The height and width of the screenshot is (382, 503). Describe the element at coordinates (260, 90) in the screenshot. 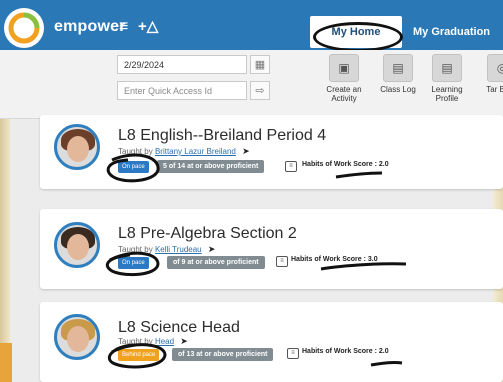

I see `arrow-in-icon: ⇨` at that location.